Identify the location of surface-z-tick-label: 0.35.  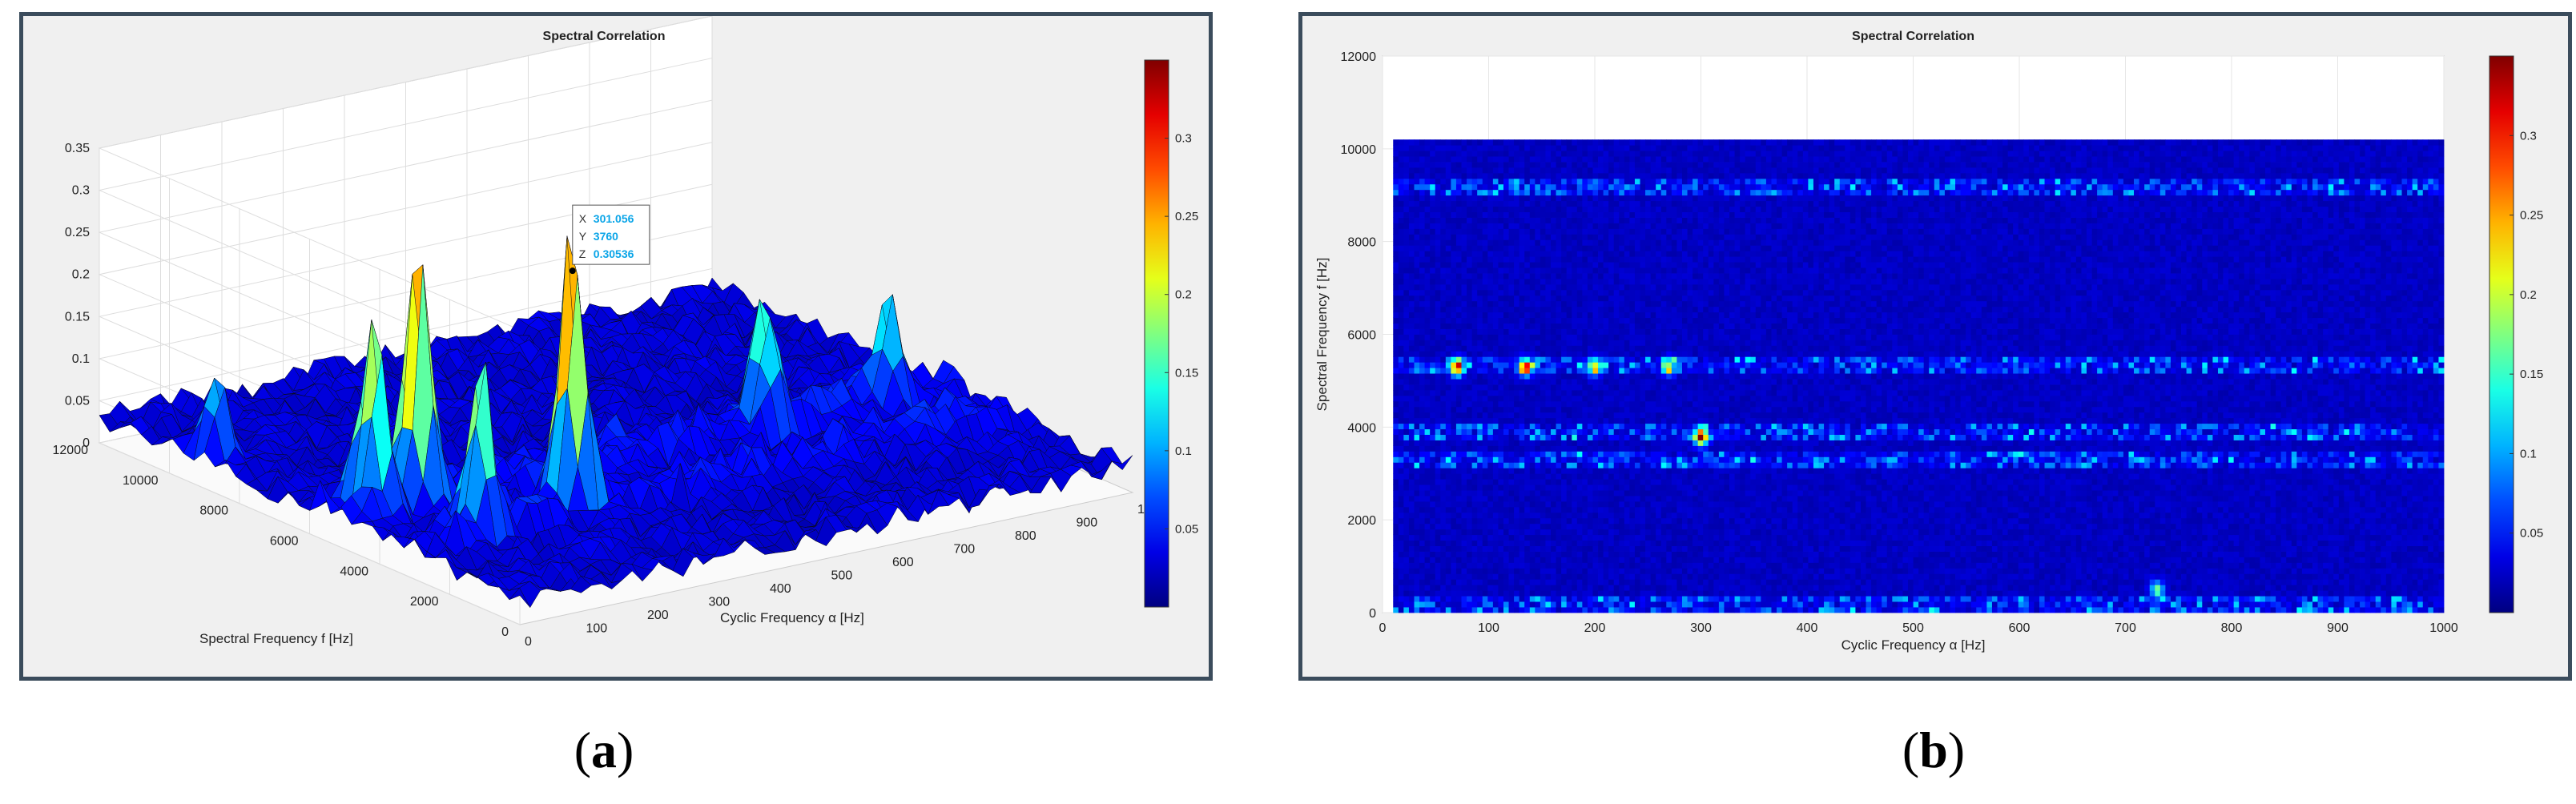
(77, 148).